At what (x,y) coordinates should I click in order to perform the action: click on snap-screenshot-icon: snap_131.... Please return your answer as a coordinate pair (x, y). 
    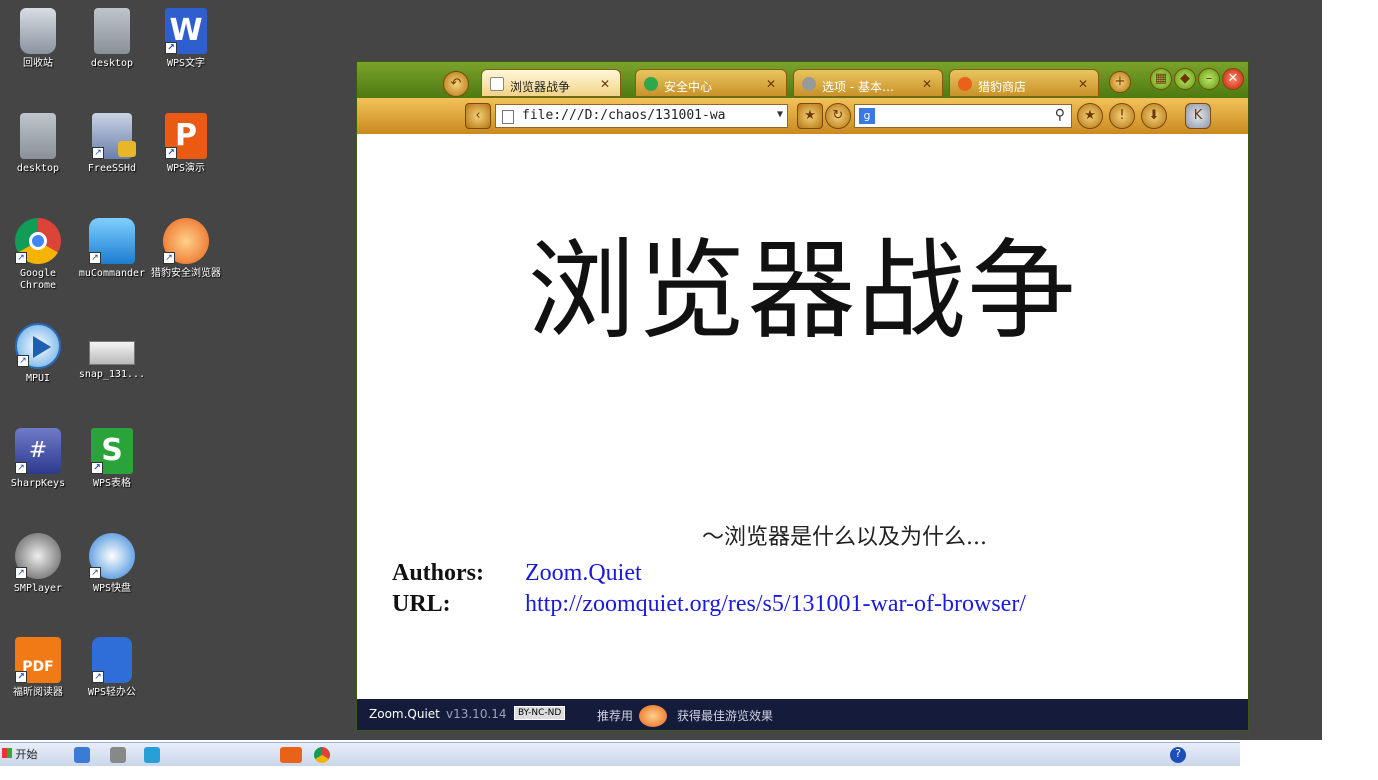
    Looking at the image, I should click on (112, 352).